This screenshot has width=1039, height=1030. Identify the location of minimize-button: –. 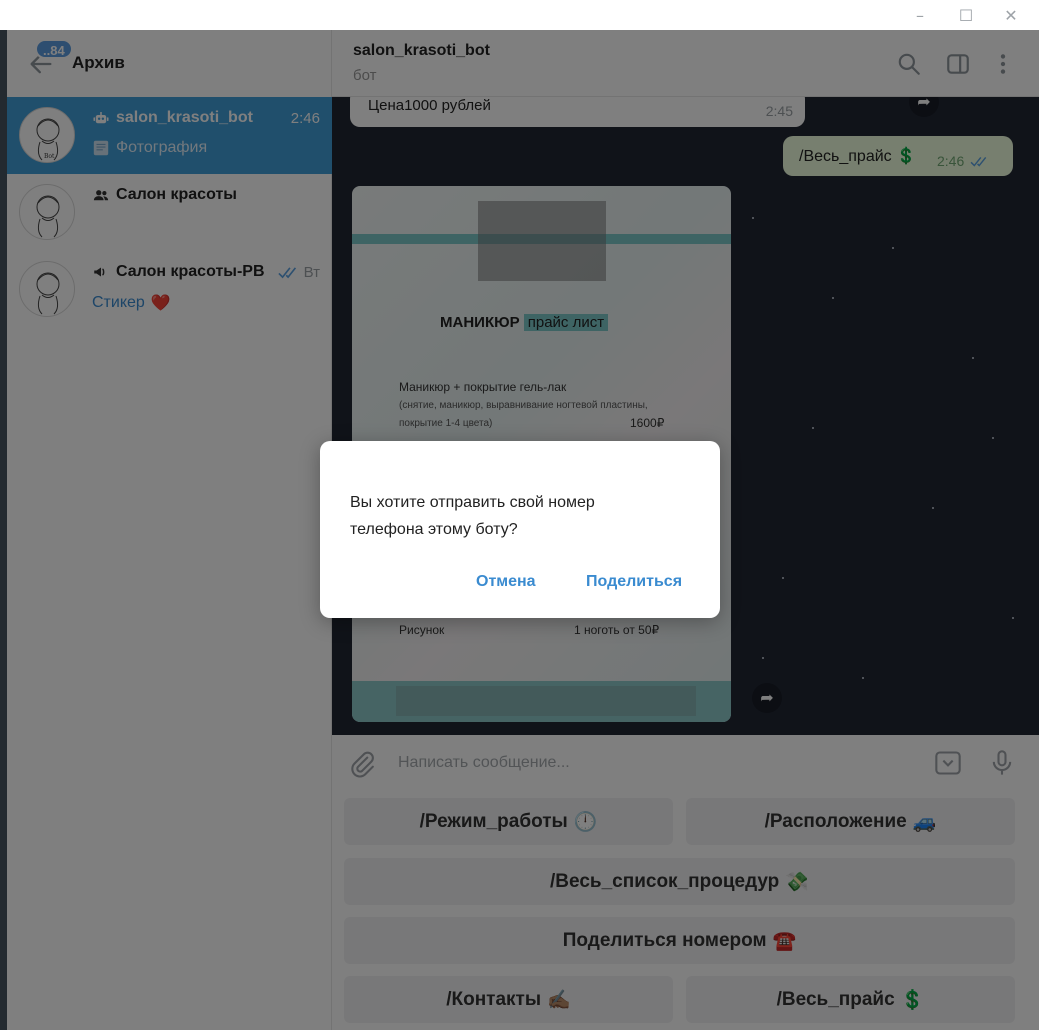
(920, 15).